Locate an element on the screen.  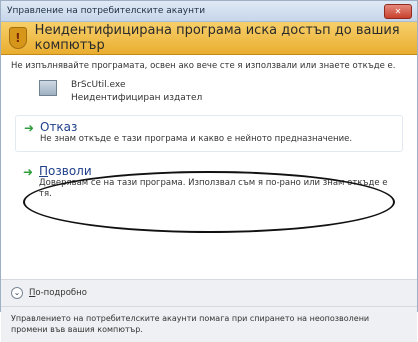
allow-title-rest: озволи is located at coordinates (70, 171).